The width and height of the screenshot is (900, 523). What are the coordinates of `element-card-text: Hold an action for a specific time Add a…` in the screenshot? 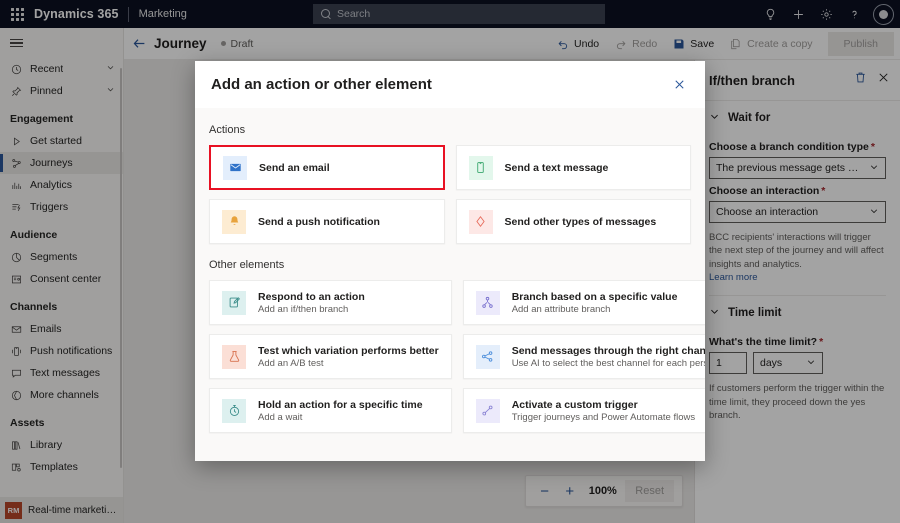 It's located at (340, 411).